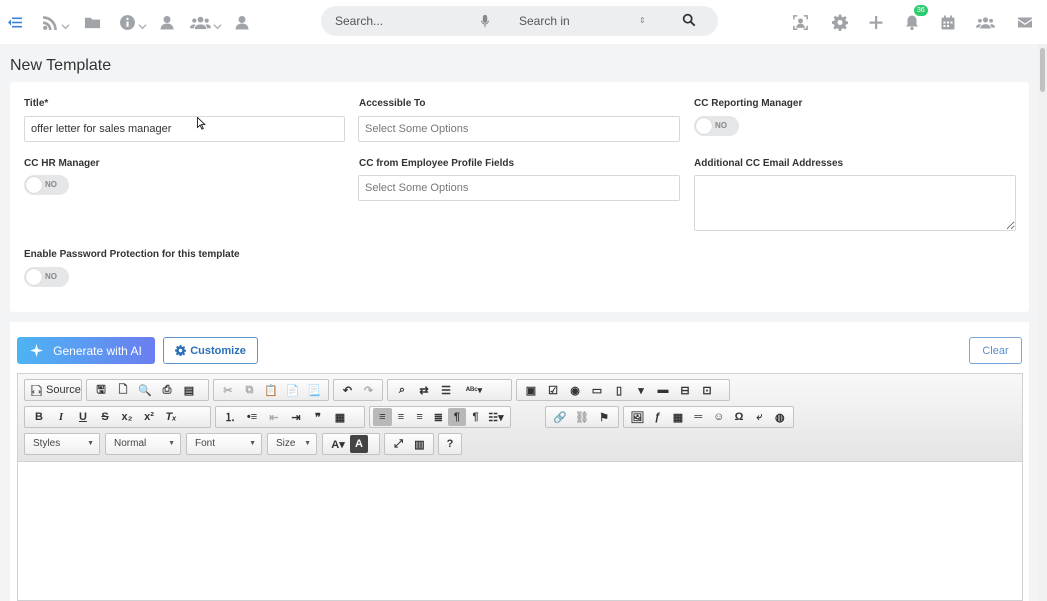 Image resolution: width=1047 pixels, height=601 pixels. What do you see at coordinates (92, 22) in the screenshot?
I see `folder-icon` at bounding box center [92, 22].